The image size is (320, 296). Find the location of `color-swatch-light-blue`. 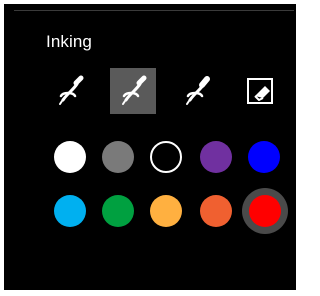

color-swatch-light-blue is located at coordinates (70, 211).